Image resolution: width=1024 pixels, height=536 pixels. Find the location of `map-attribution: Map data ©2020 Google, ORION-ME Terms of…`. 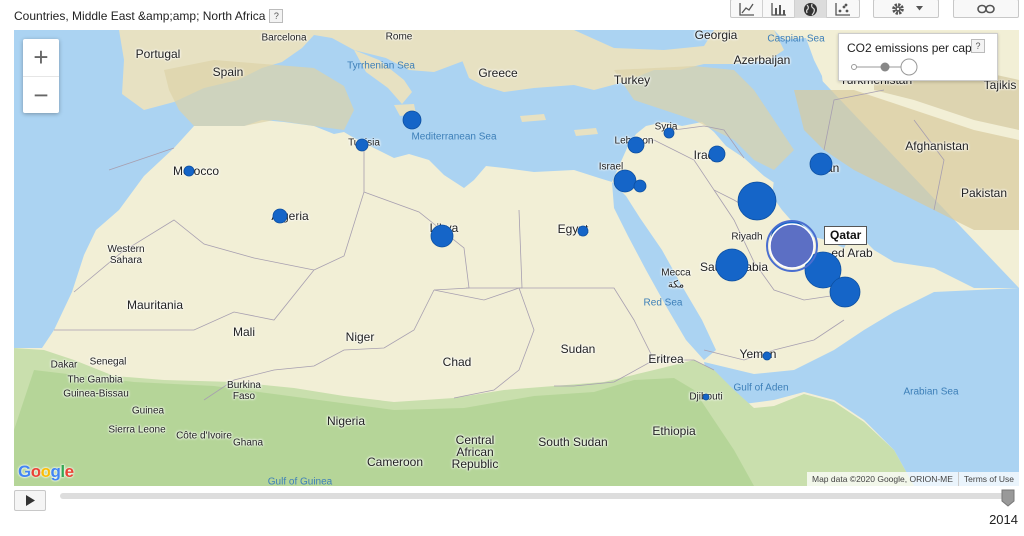

map-attribution: Map data ©2020 Google, ORION-ME Terms of… is located at coordinates (913, 479).